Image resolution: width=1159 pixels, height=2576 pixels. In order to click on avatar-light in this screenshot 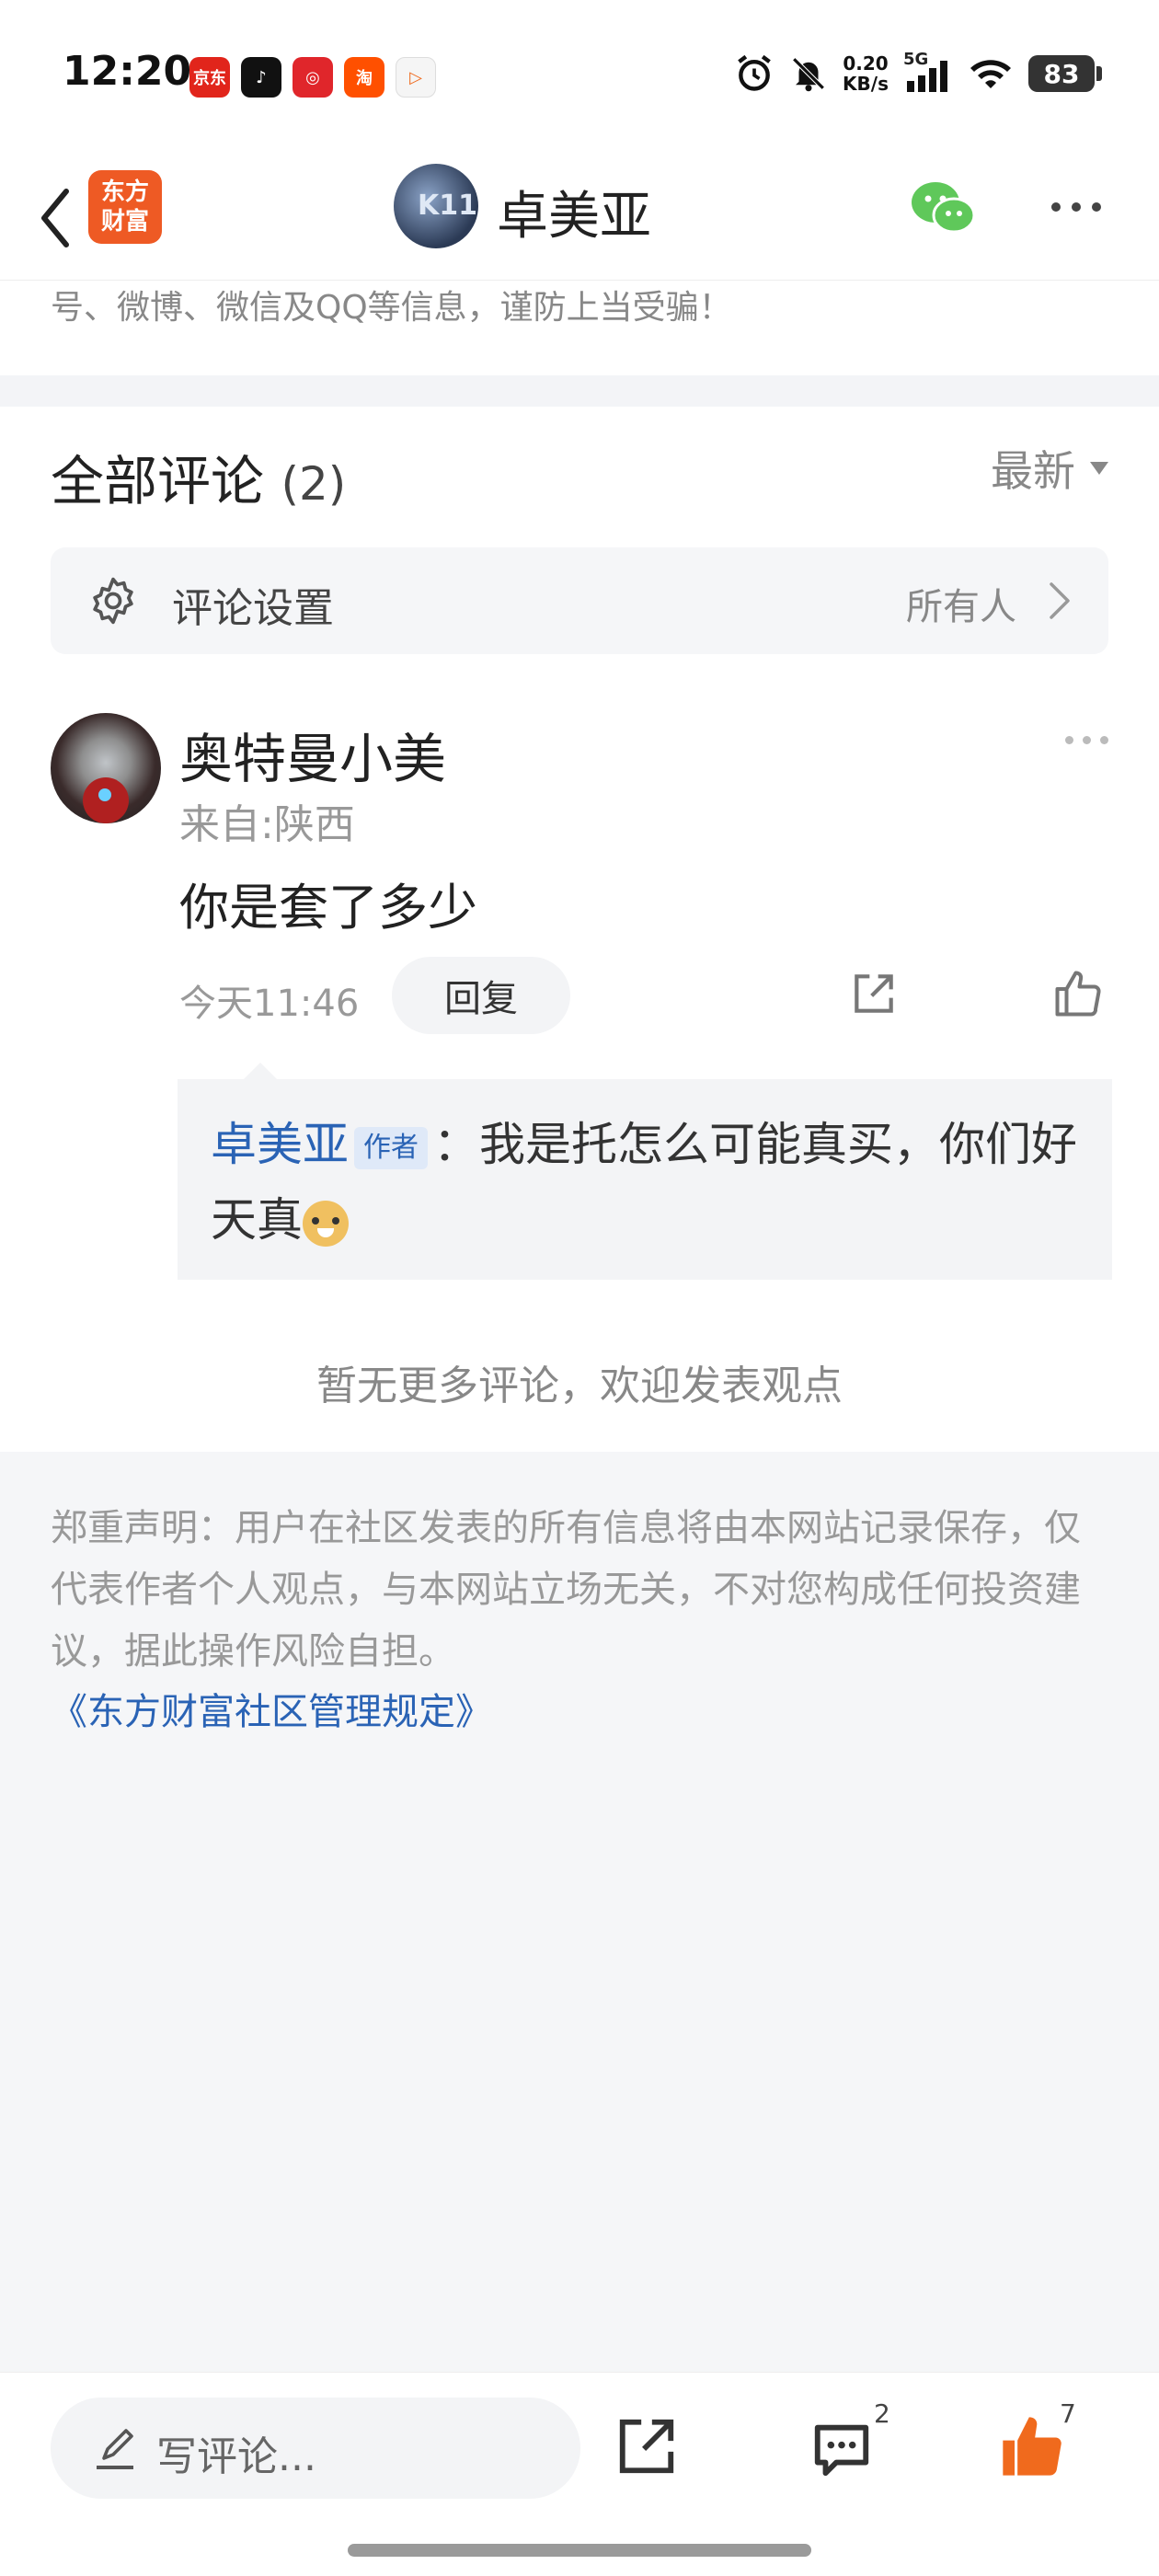, I will do `click(104, 794)`.